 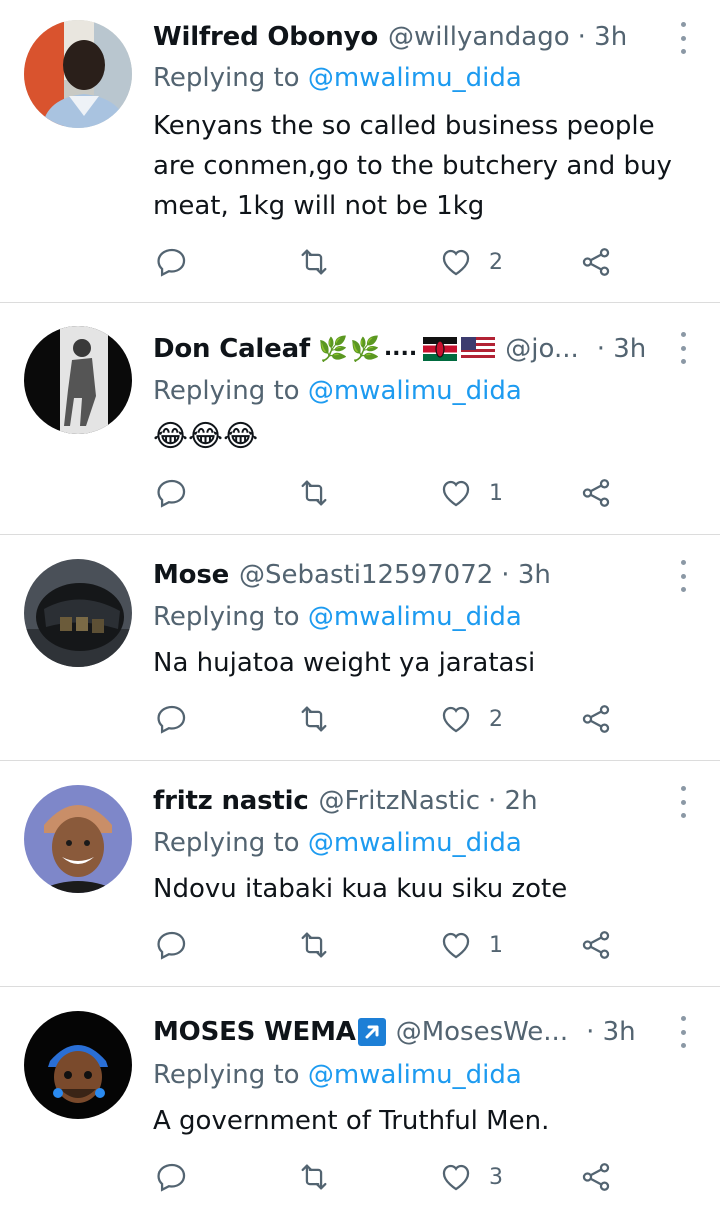 I want to click on tweet-header: Don Caleaf 🌿 🌿 .... @jo... · 3h, so click(x=403, y=349).